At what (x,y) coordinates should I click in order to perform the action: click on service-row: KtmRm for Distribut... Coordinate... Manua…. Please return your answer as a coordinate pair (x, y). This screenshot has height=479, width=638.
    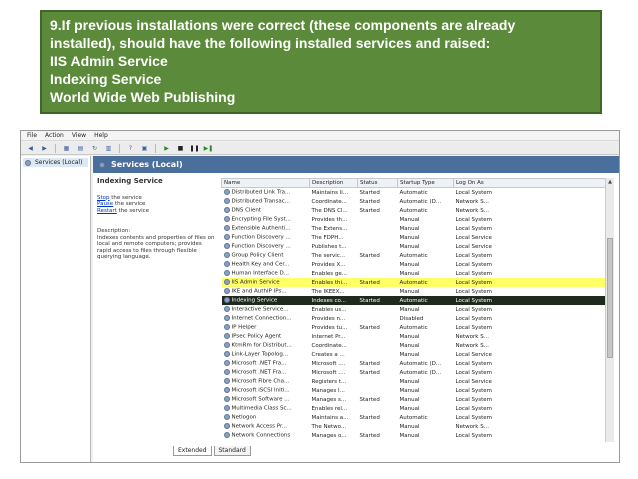
    Looking at the image, I should click on (414, 345).